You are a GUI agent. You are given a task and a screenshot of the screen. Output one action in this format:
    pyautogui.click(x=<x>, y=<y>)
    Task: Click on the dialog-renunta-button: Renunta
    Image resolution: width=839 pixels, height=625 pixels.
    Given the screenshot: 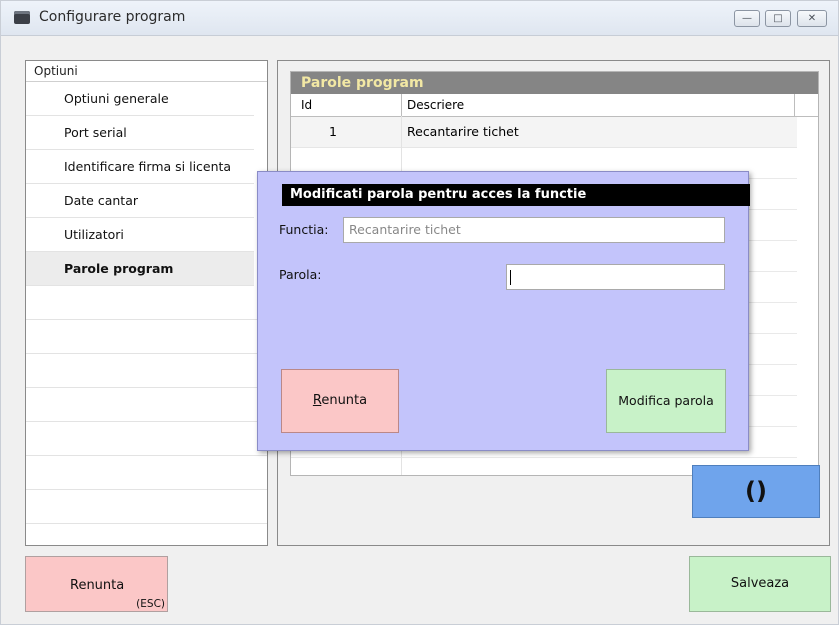 What is the action you would take?
    pyautogui.click(x=340, y=401)
    